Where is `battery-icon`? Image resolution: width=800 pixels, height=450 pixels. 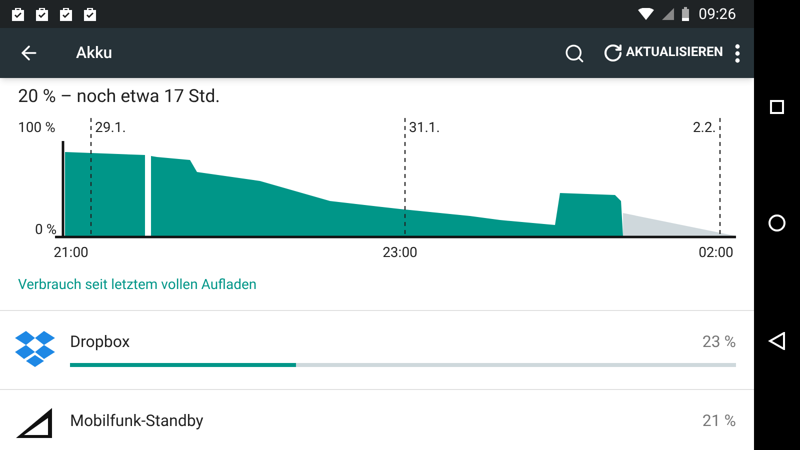 battery-icon is located at coordinates (685, 14).